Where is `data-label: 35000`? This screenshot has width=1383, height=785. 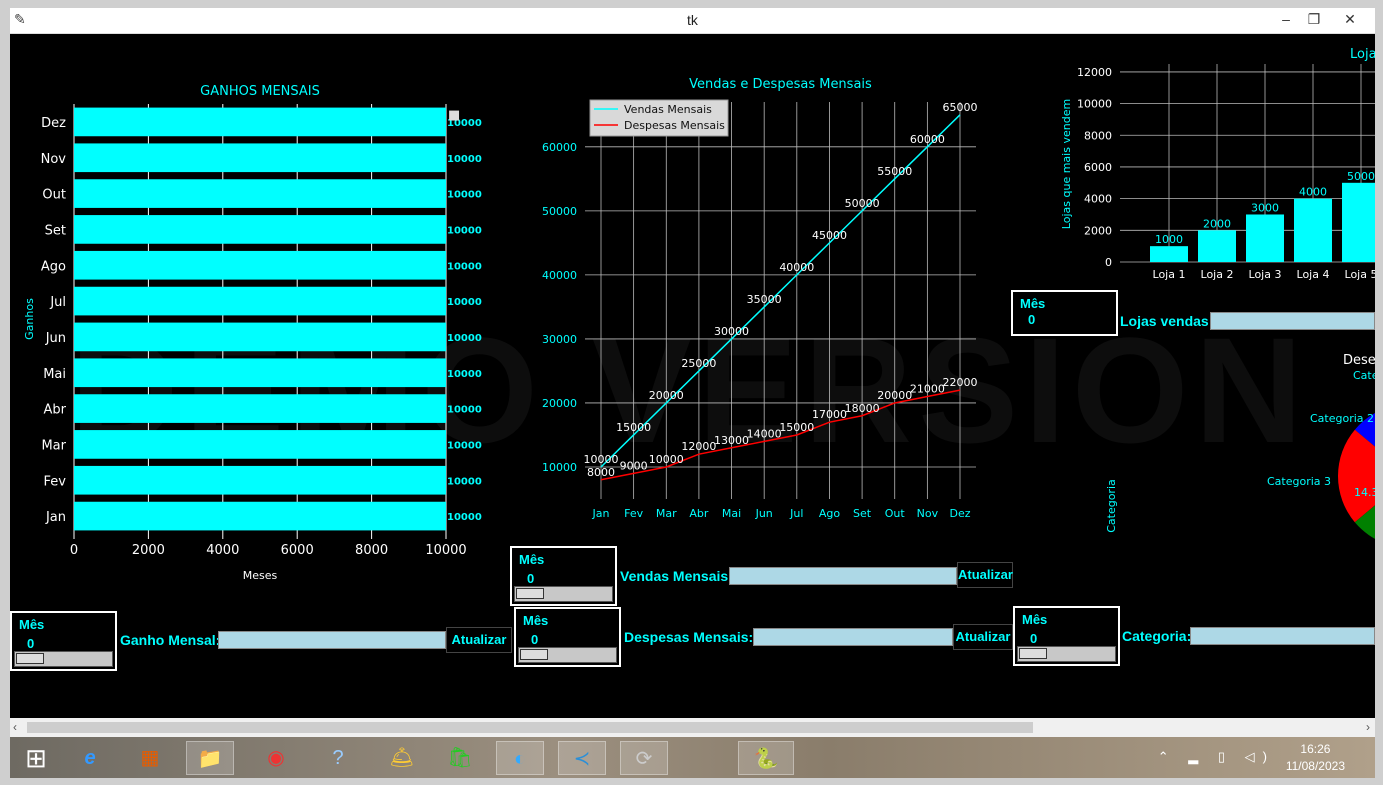
data-label: 35000 is located at coordinates (764, 299).